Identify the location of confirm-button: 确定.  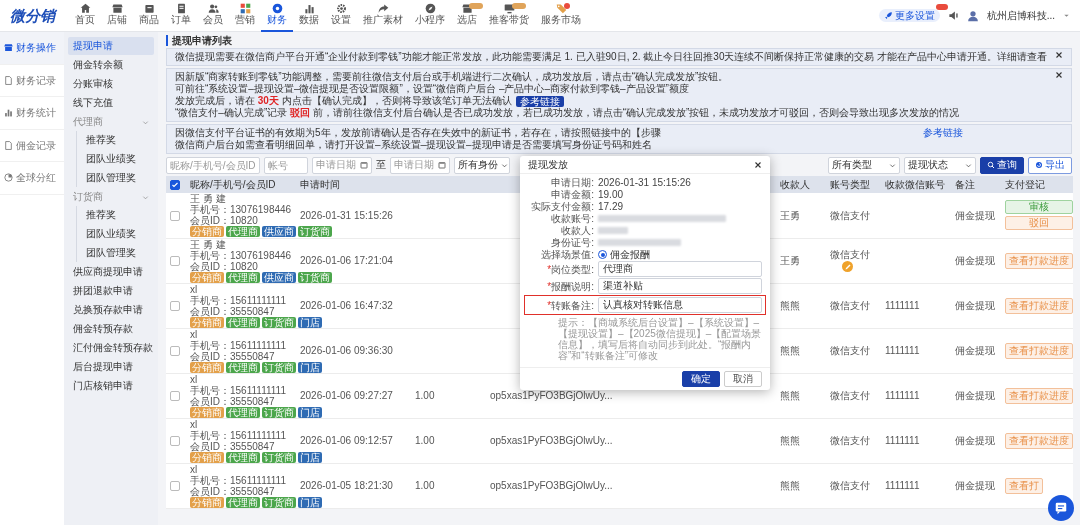
(701, 379).